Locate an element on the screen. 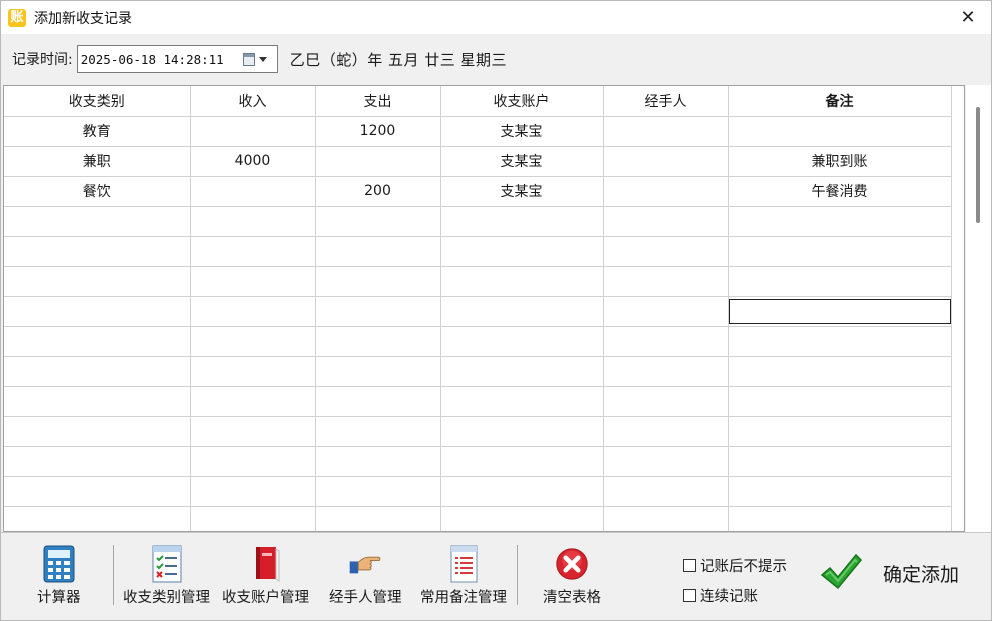 Image resolution: width=992 pixels, height=621 pixels. cell-note: 午餐消费 is located at coordinates (840, 191).